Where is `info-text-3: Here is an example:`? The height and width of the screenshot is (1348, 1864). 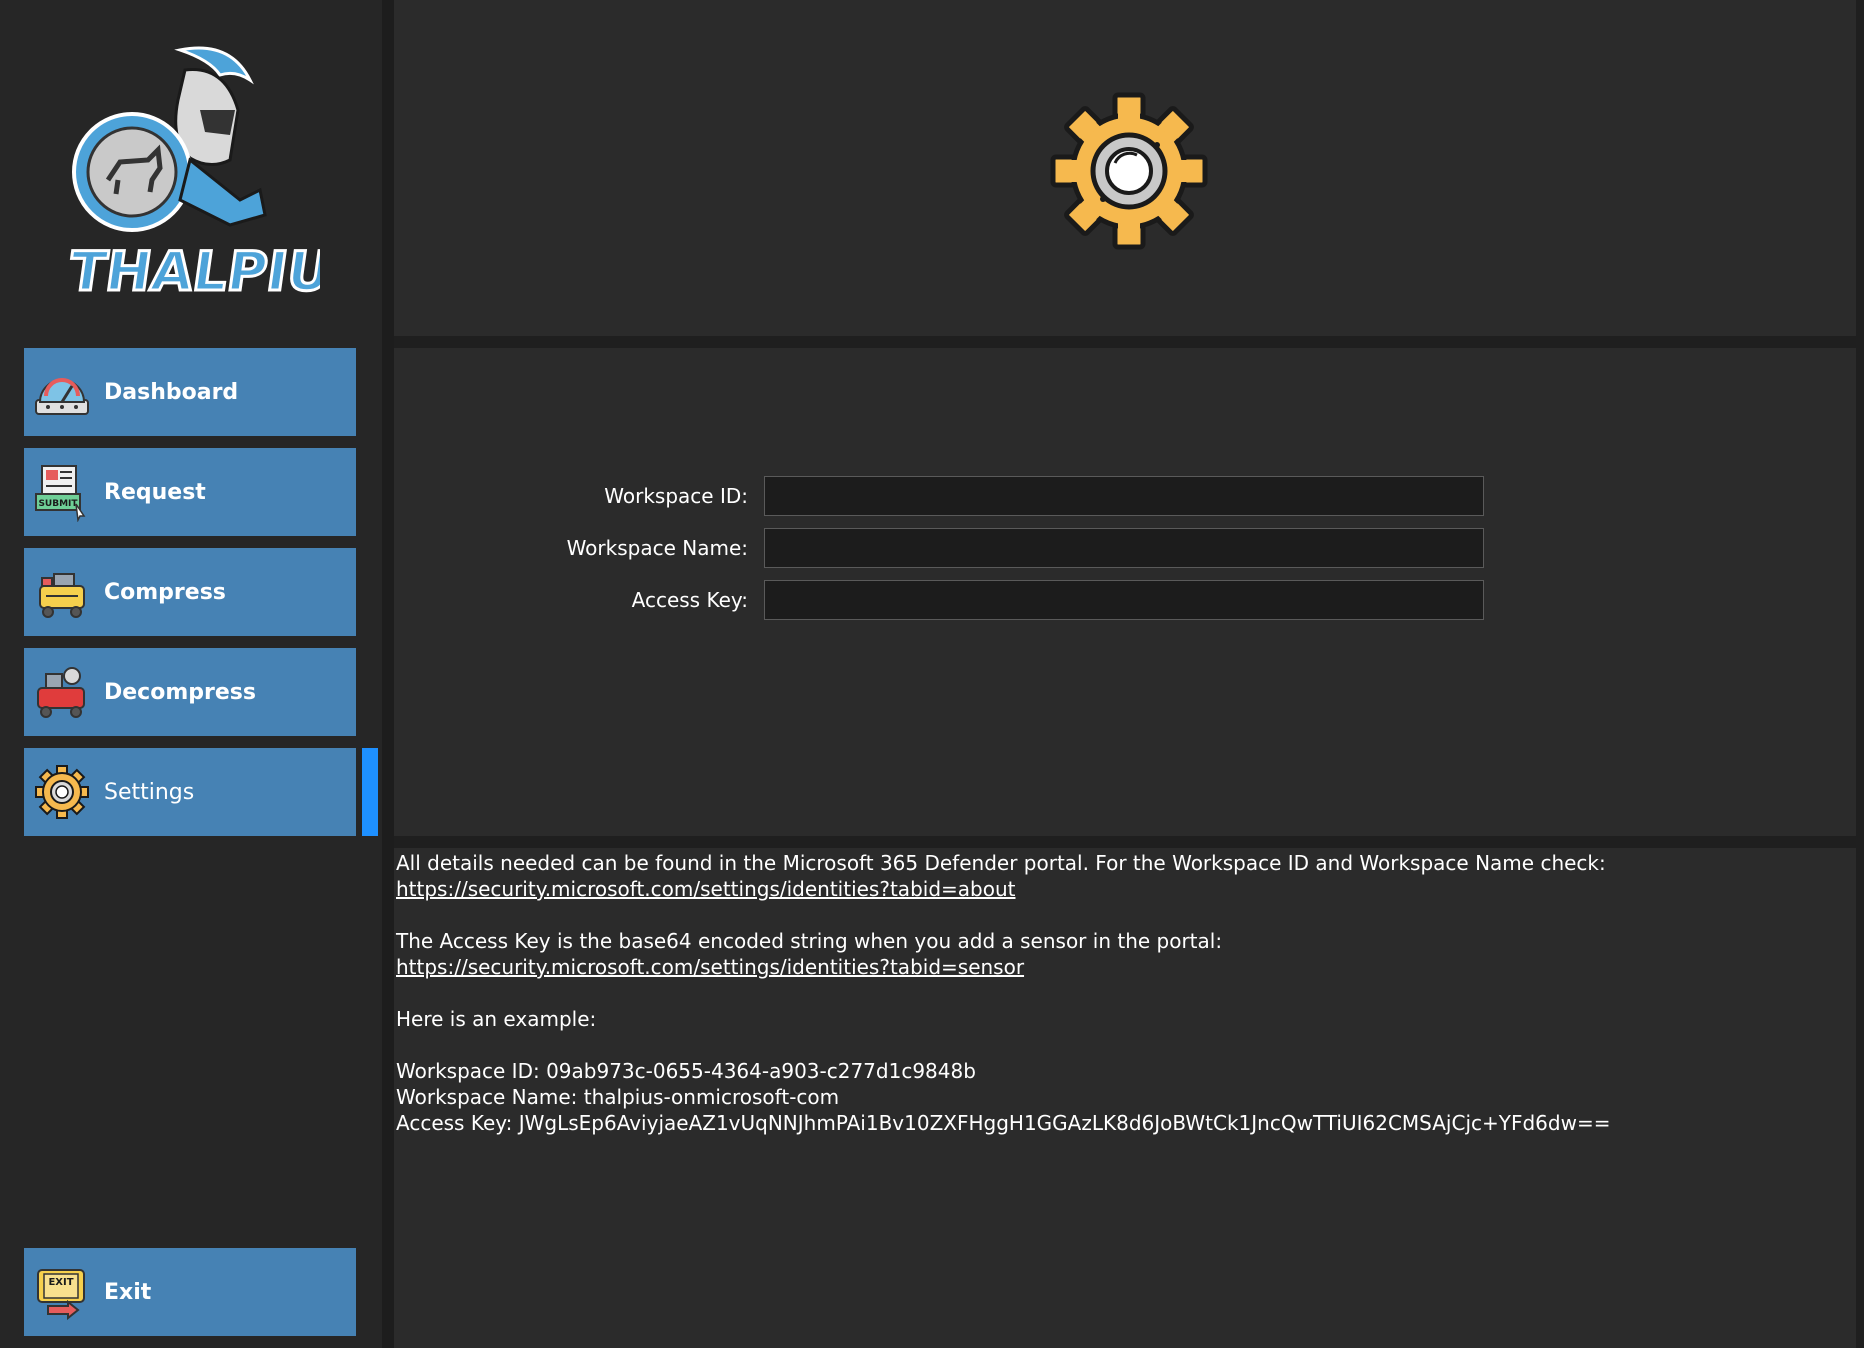
info-text-3: Here is an example: is located at coordinates (496, 1019).